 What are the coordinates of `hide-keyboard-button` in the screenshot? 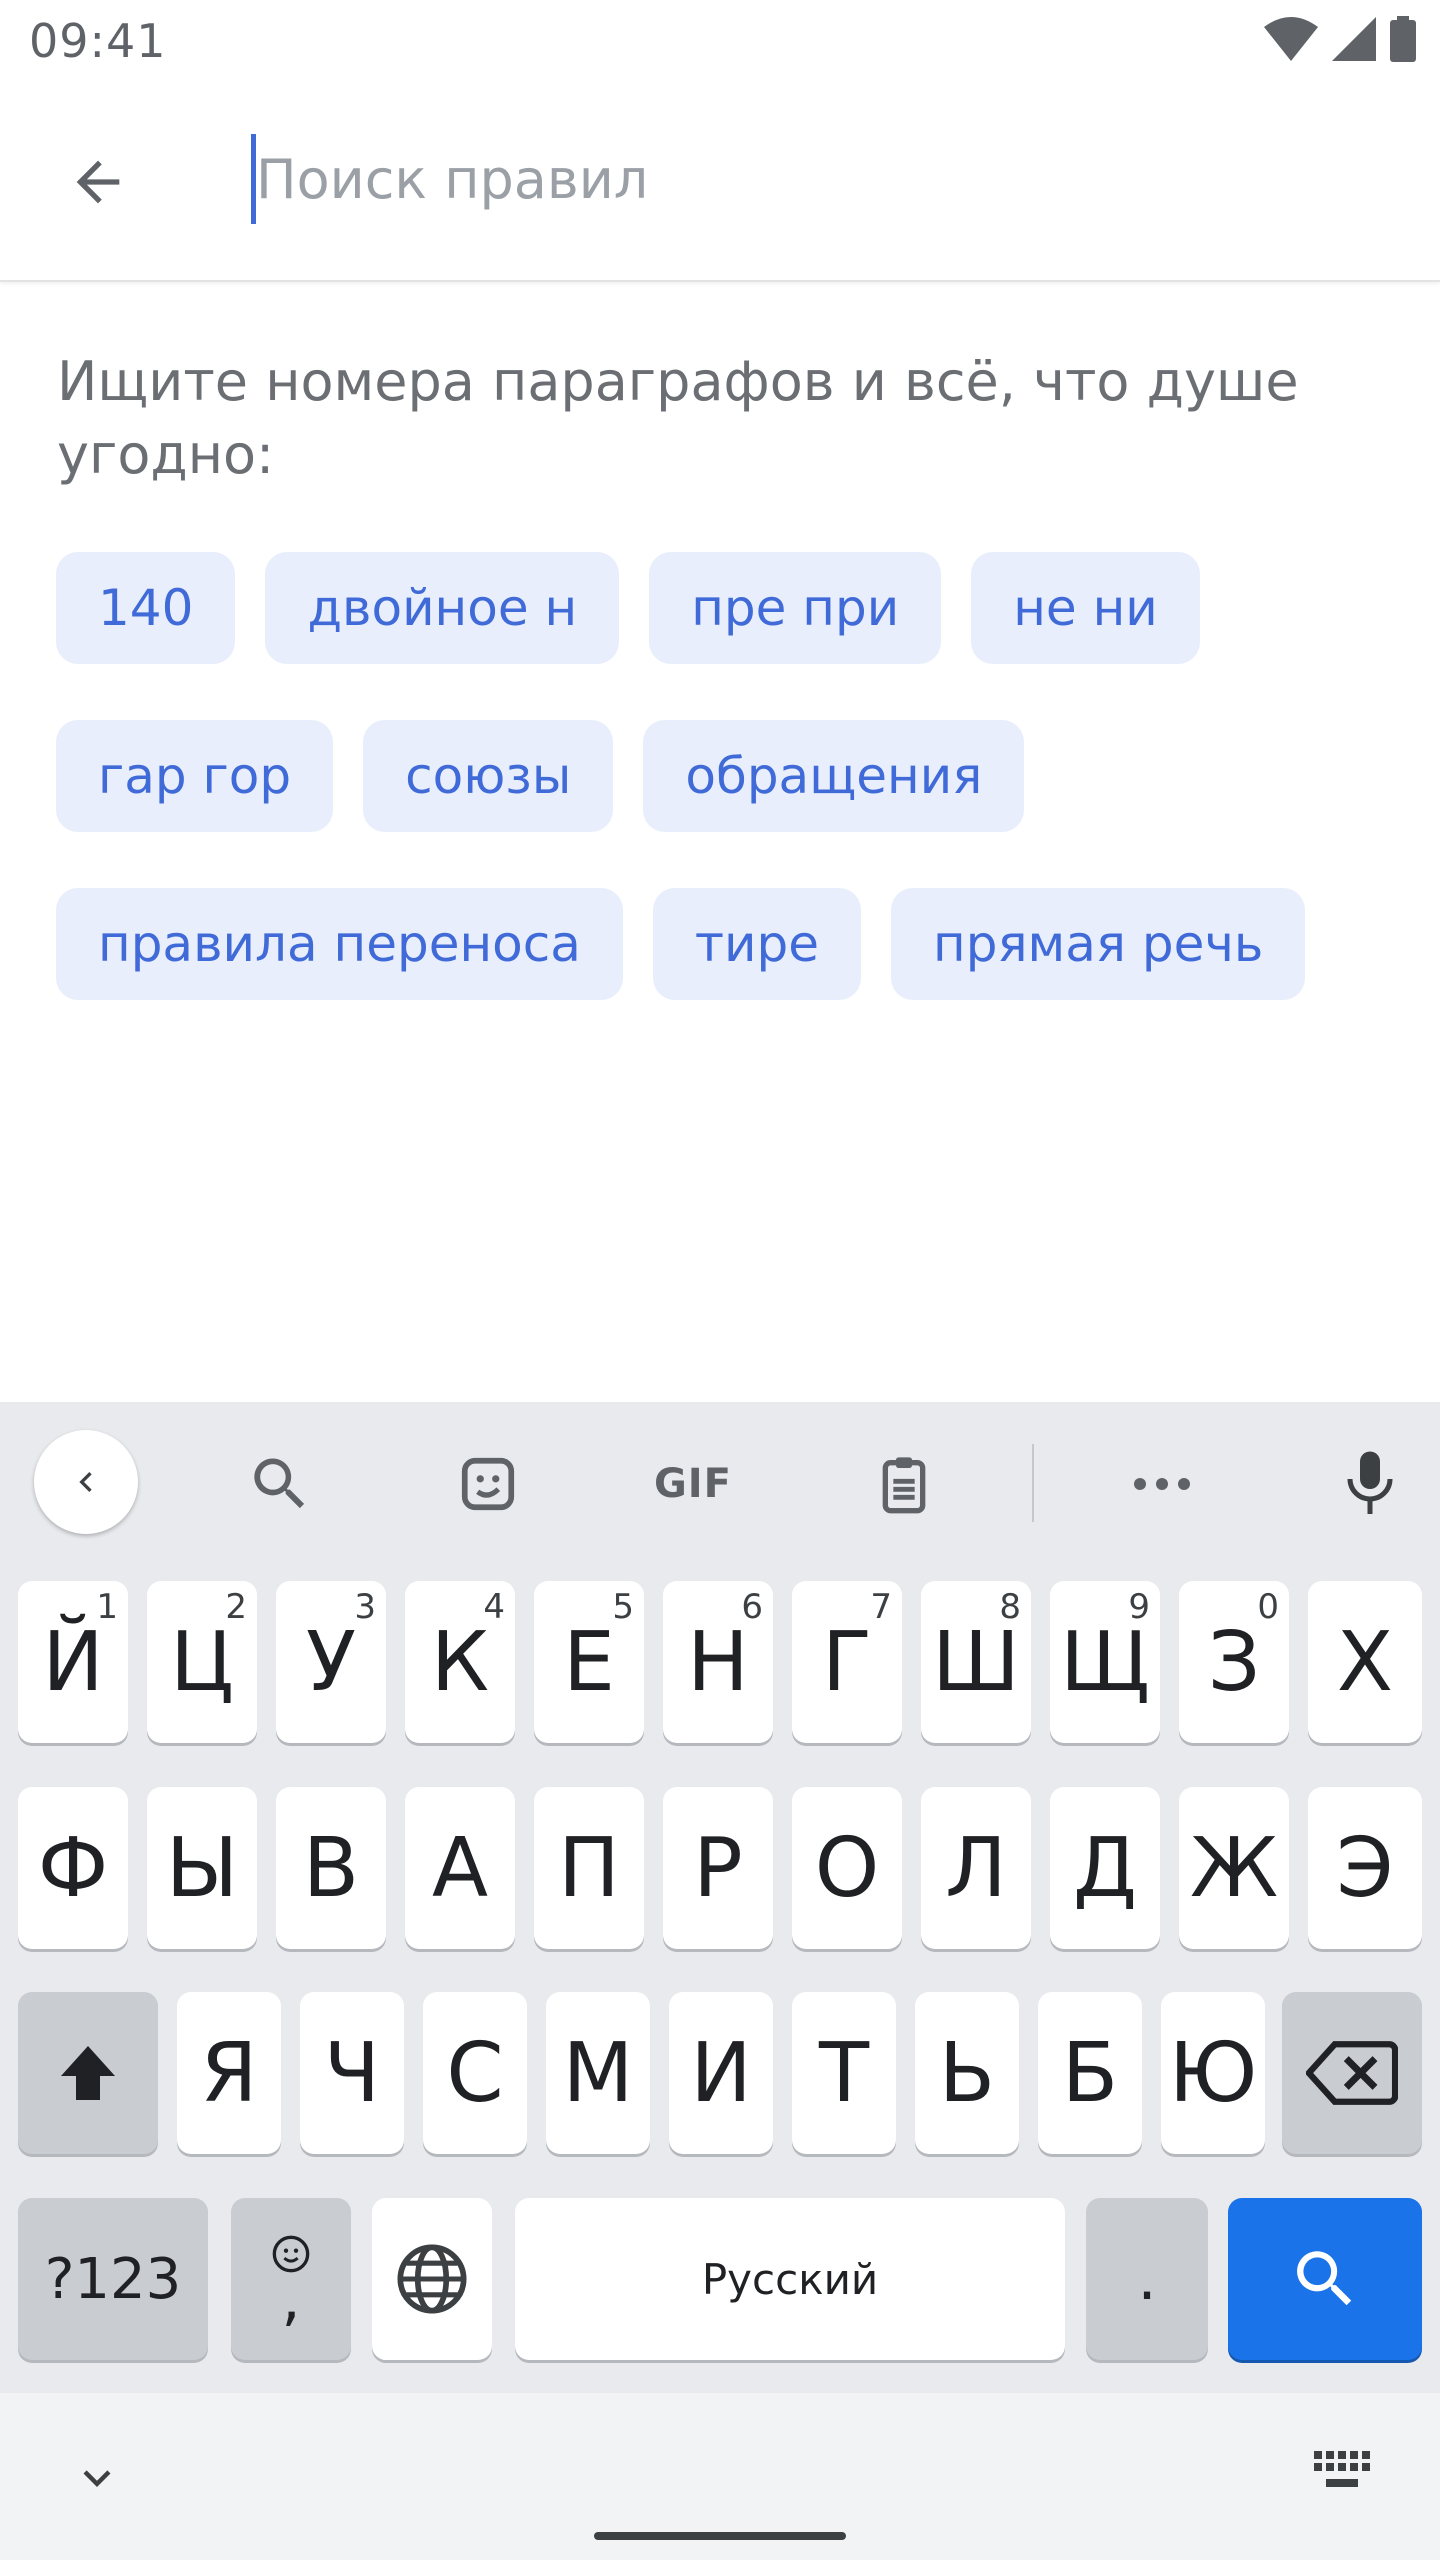 It's located at (97, 2480).